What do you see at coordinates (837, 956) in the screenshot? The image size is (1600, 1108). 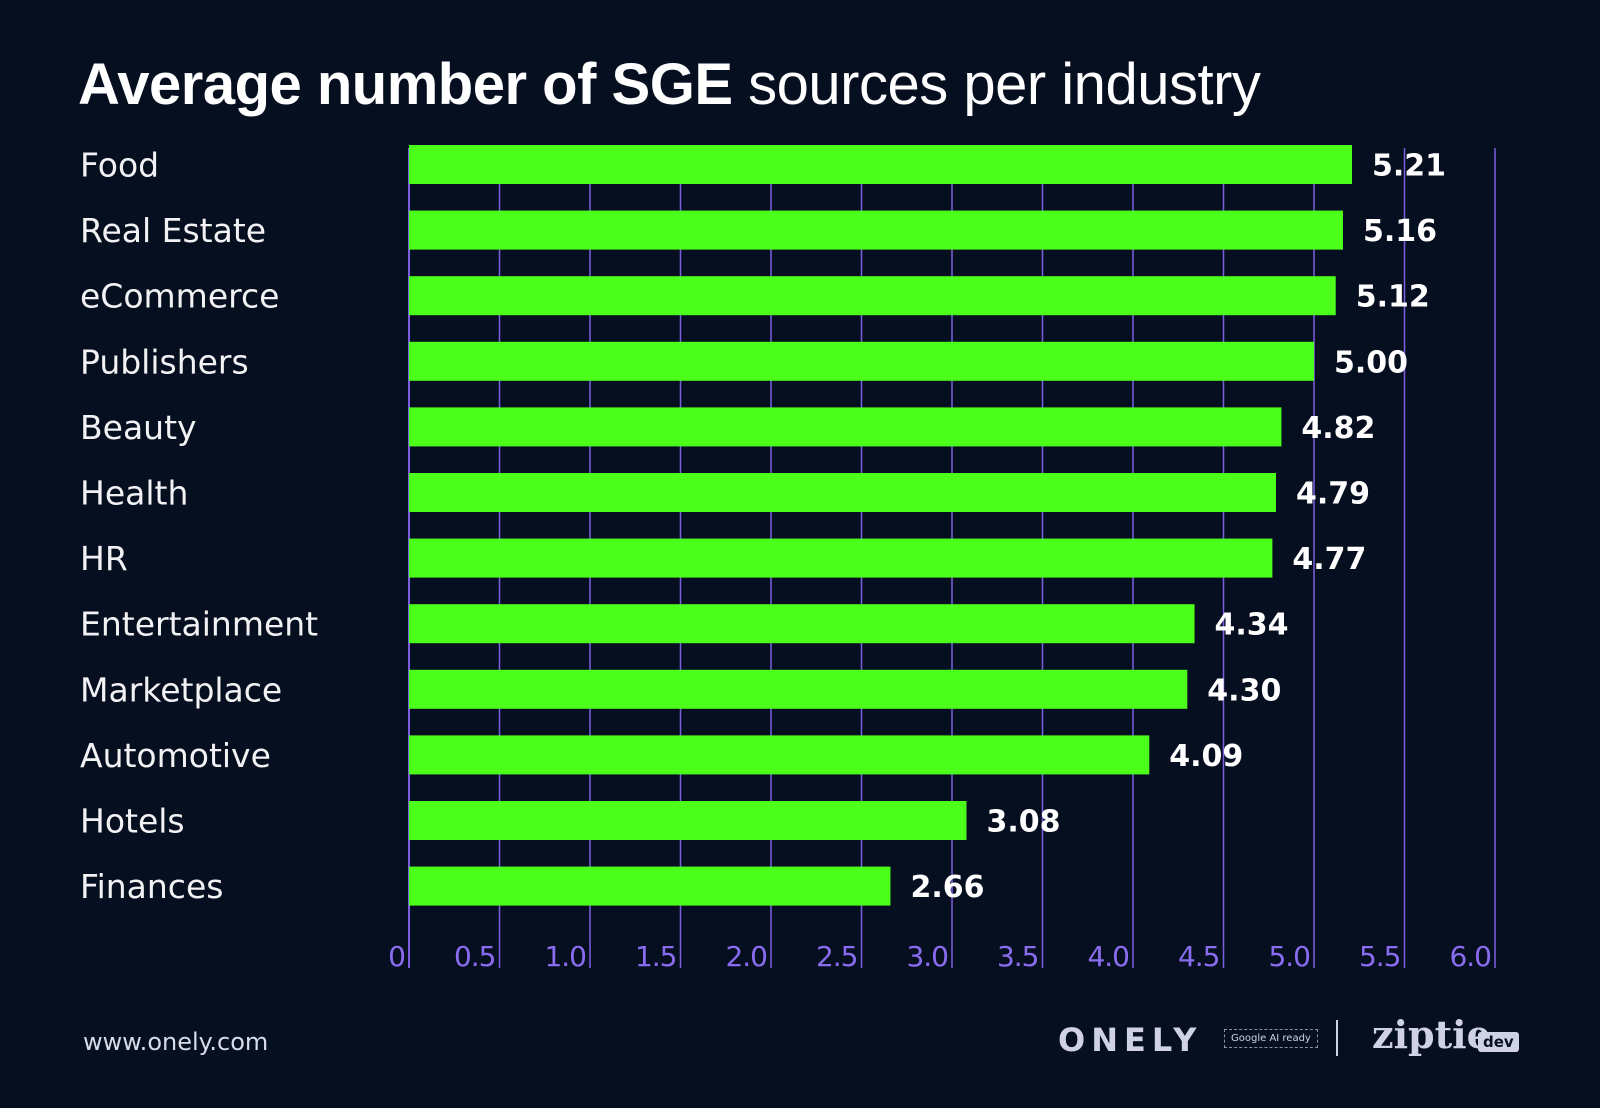 I see `x-tick-label: 2.5` at bounding box center [837, 956].